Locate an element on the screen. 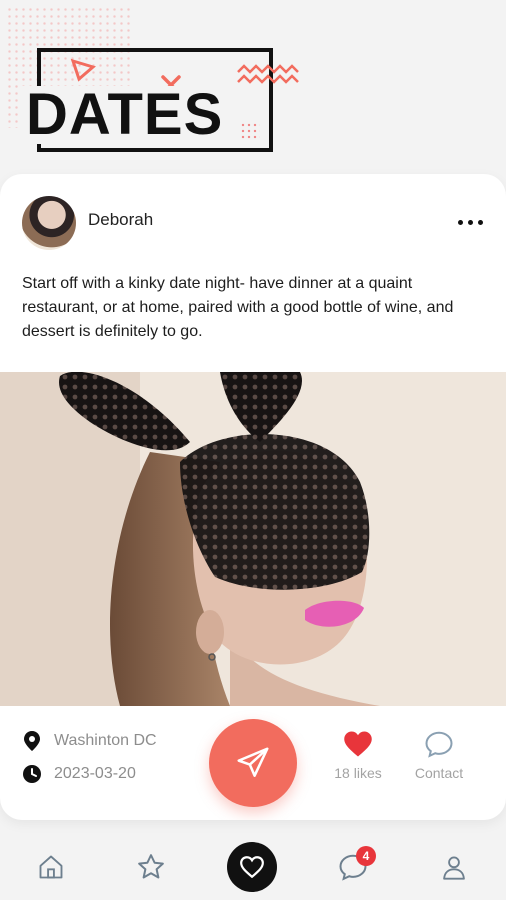  author-name: Deborah is located at coordinates (120, 220).